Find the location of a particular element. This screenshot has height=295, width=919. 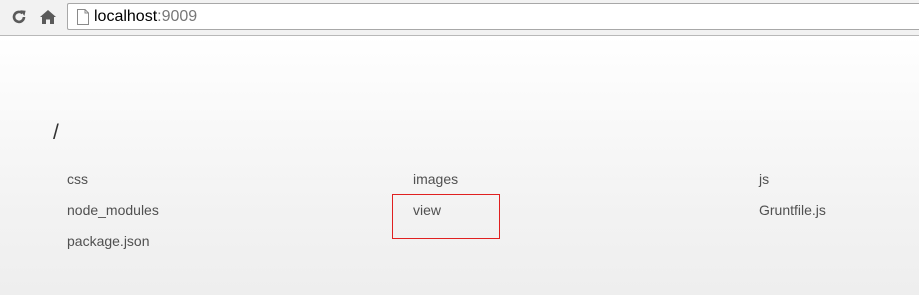

reload-icon is located at coordinates (19, 17).